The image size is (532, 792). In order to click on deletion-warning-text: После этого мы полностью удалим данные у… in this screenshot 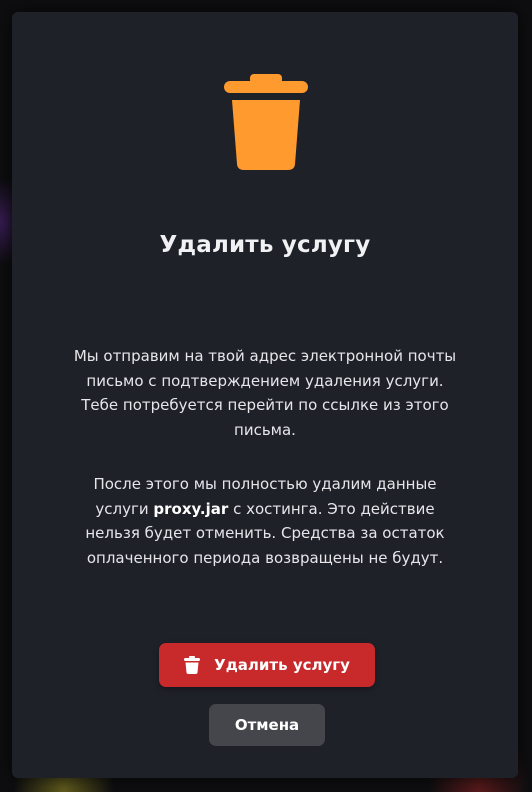, I will do `click(265, 521)`.